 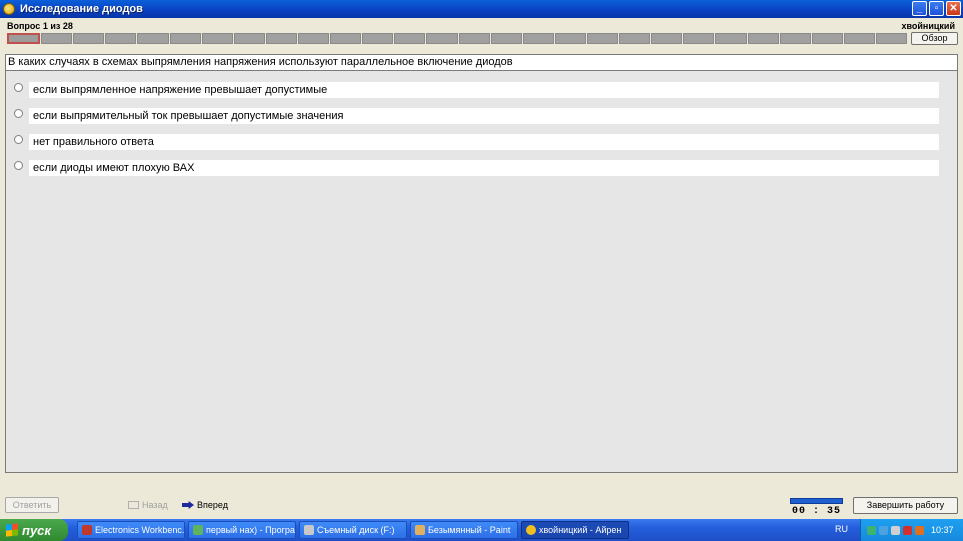 What do you see at coordinates (928, 26) in the screenshot?
I see `user-name: хвойницкий` at bounding box center [928, 26].